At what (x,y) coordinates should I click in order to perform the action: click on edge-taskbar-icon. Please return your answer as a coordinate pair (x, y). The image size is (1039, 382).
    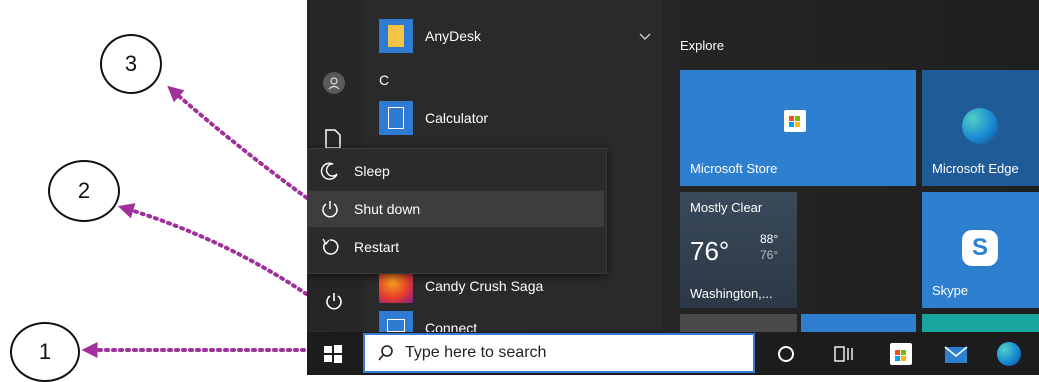
    Looking at the image, I should click on (1009, 354).